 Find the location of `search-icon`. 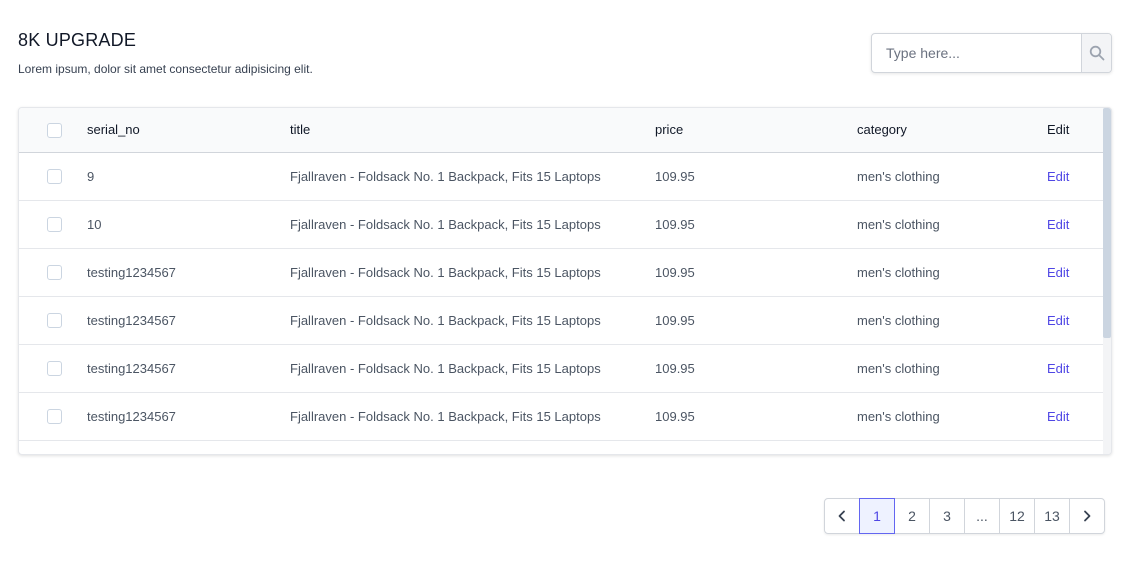

search-icon is located at coordinates (1096, 53).